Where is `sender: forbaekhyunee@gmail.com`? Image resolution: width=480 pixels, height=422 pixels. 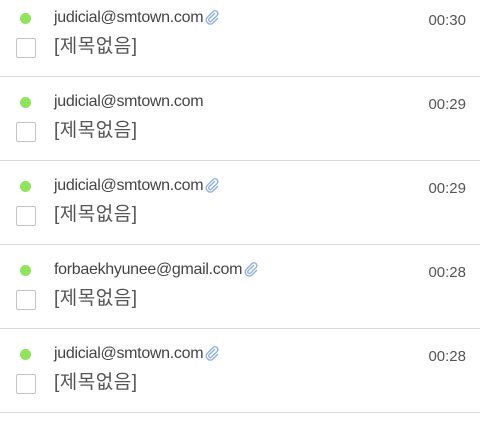 sender: forbaekhyunee@gmail.com is located at coordinates (156, 270).